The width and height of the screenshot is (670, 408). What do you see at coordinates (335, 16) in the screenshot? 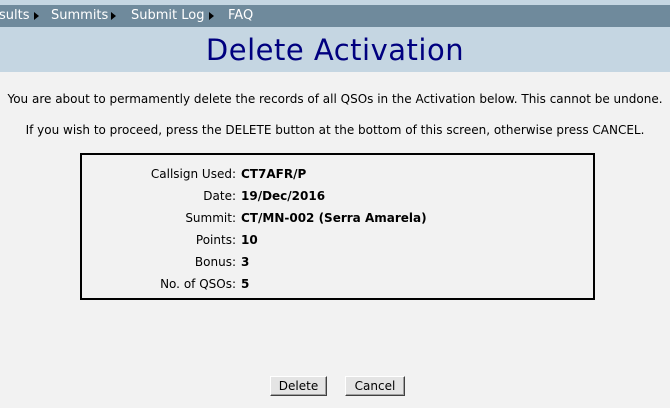
I see `nav-bar: sults Summits Submit Log FAQ` at bounding box center [335, 16].